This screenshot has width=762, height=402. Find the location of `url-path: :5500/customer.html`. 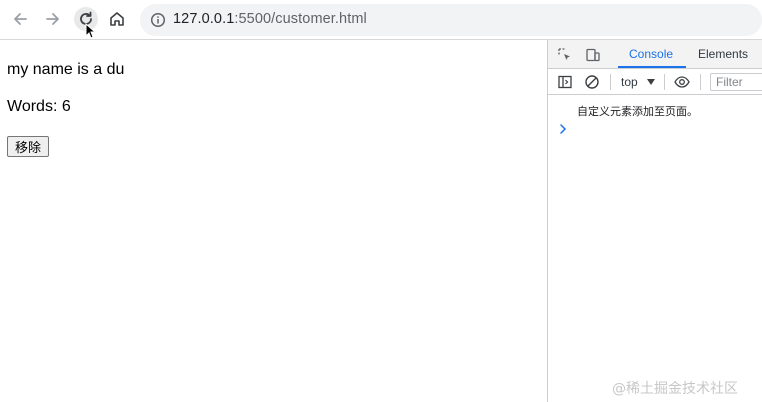

url-path: :5500/customer.html is located at coordinates (300, 19).